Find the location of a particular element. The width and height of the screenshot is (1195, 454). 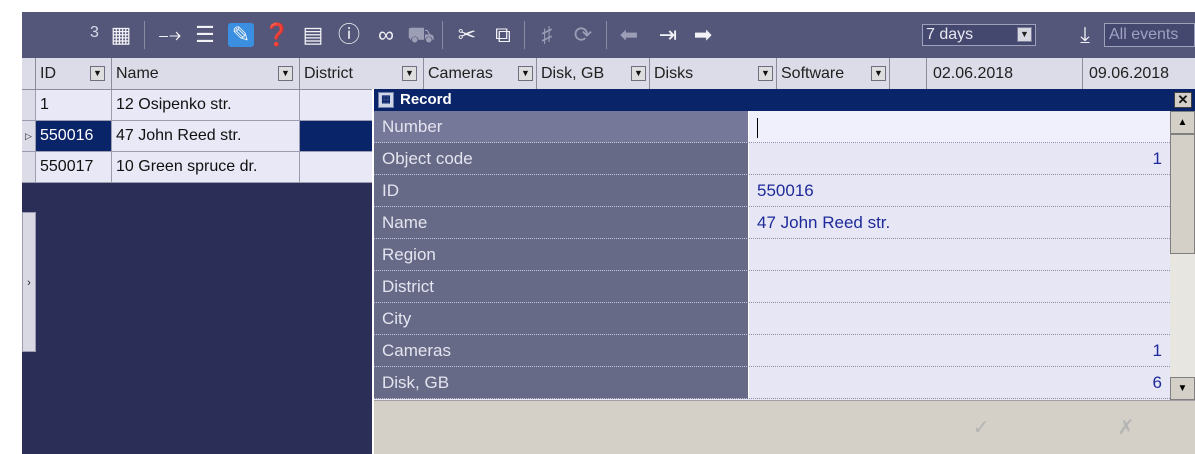

document-list-icon: ▤ is located at coordinates (313, 35).